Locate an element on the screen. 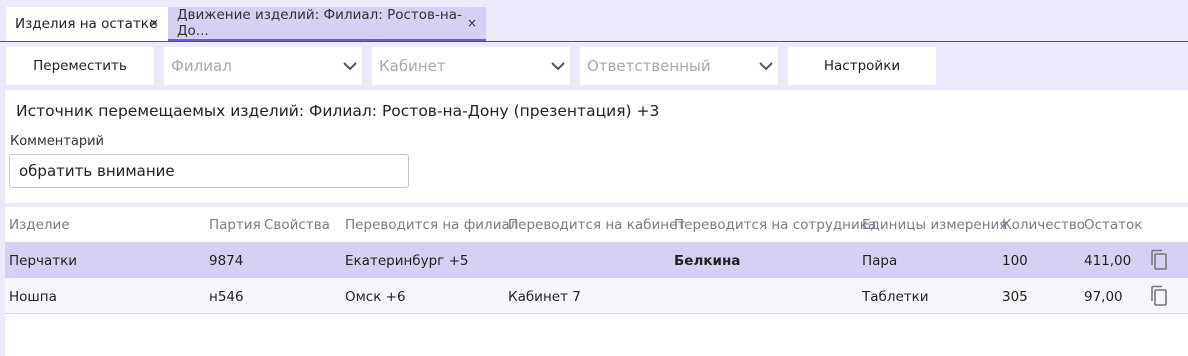  settings-button: Настройки is located at coordinates (862, 66).